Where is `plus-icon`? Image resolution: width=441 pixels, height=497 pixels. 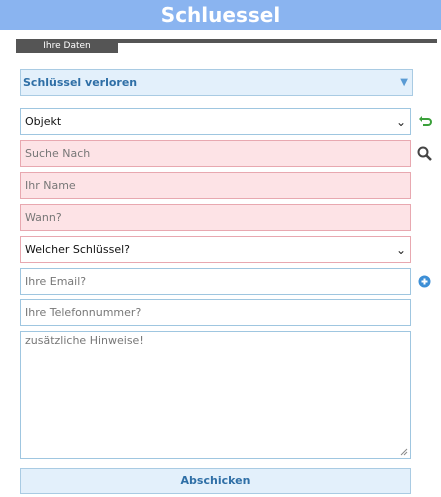 plus-icon is located at coordinates (424, 283).